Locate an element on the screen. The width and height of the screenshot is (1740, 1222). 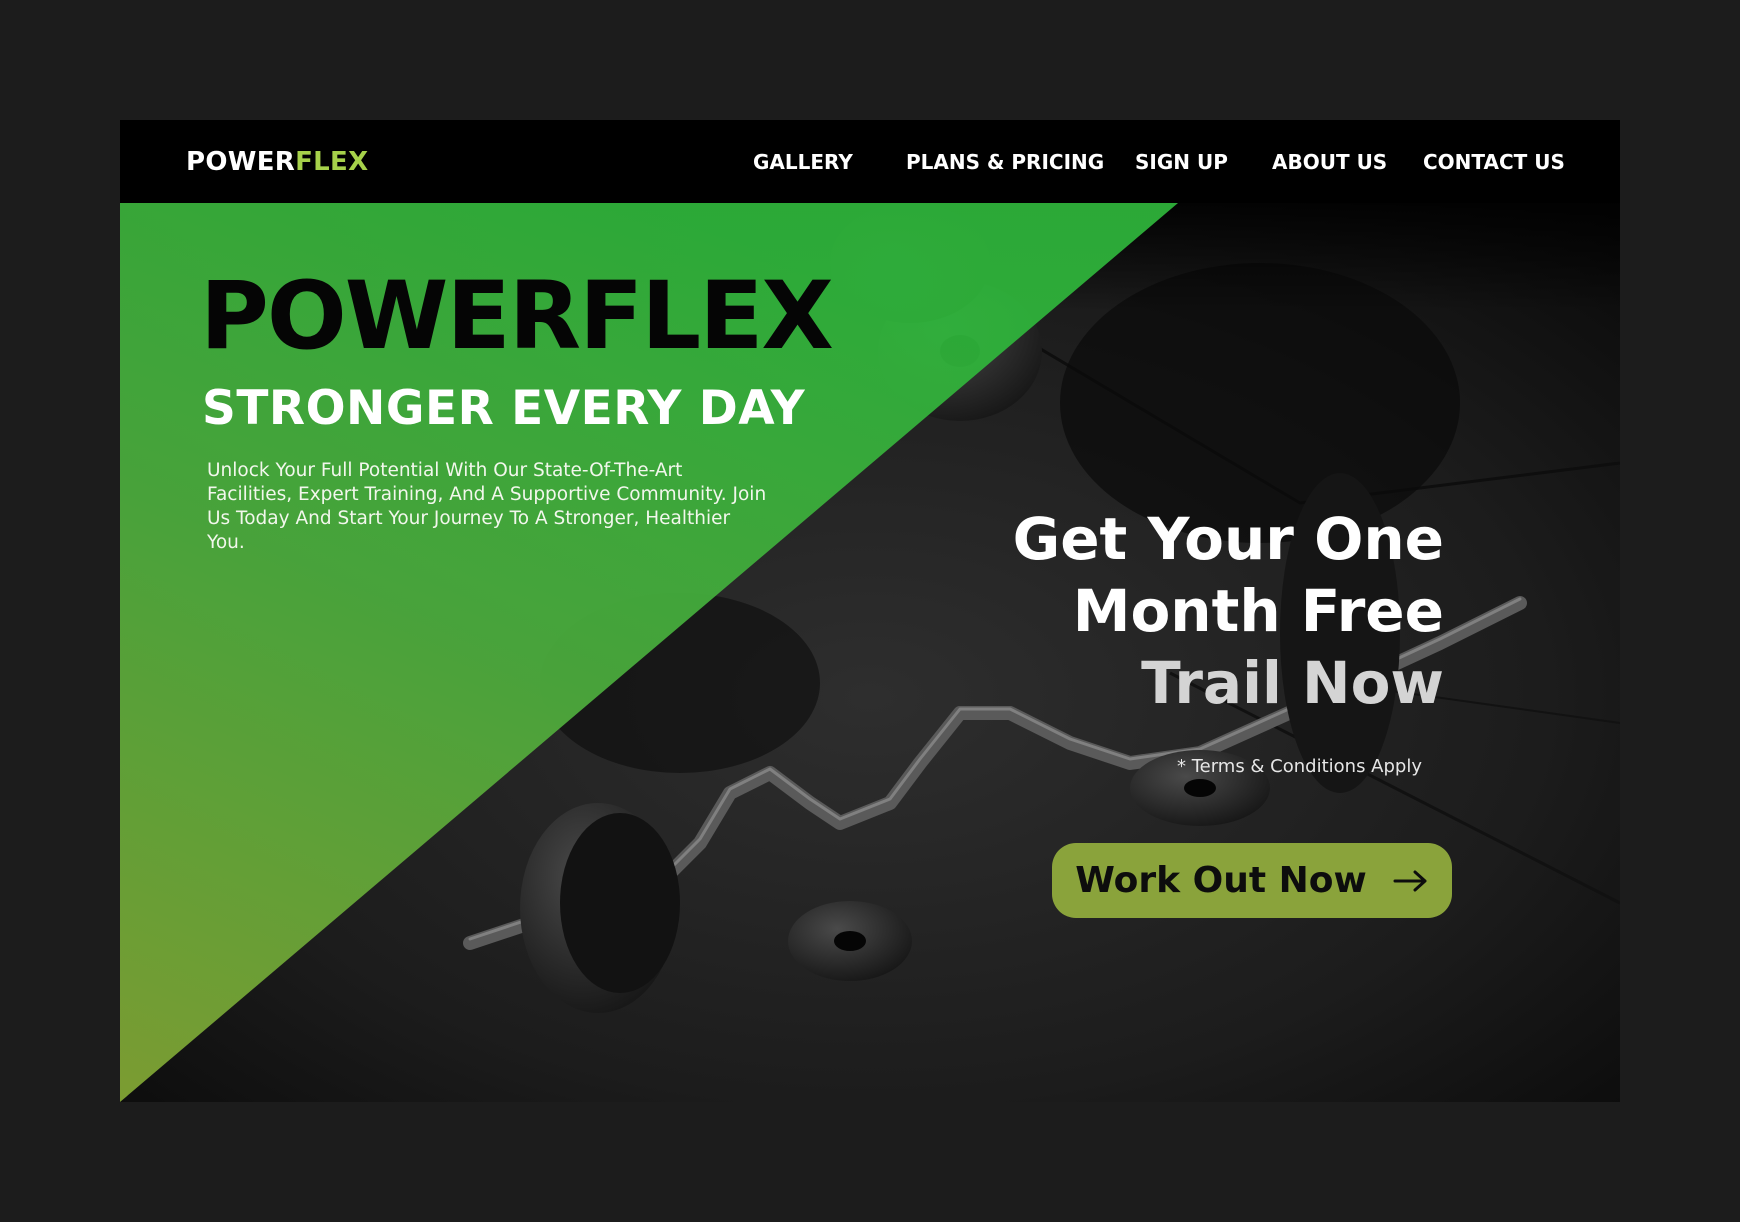
nav-link-about-us: ABOUT US is located at coordinates (1329, 162).